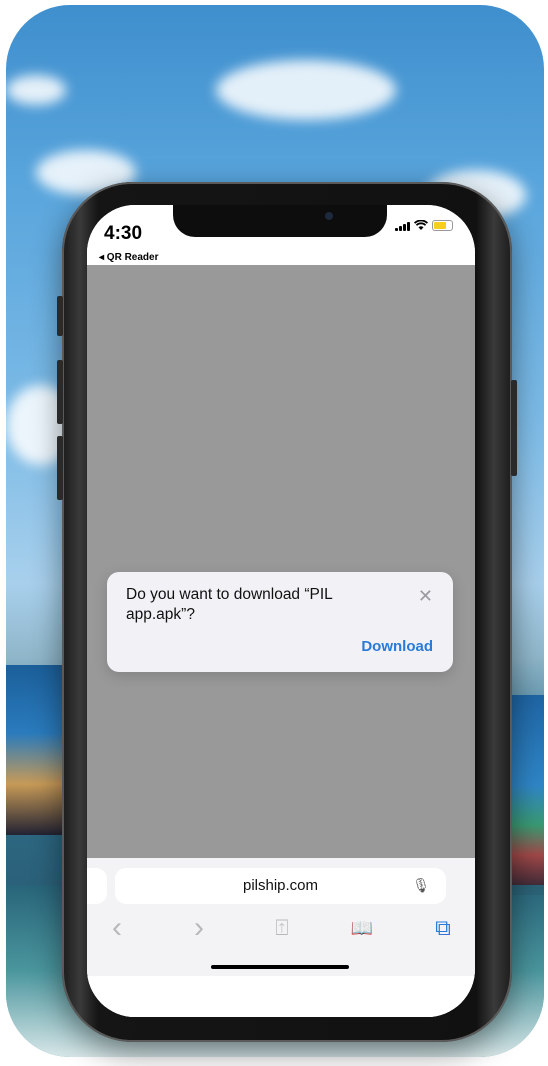  I want to click on tabs-icon: ⧉, so click(443, 928).